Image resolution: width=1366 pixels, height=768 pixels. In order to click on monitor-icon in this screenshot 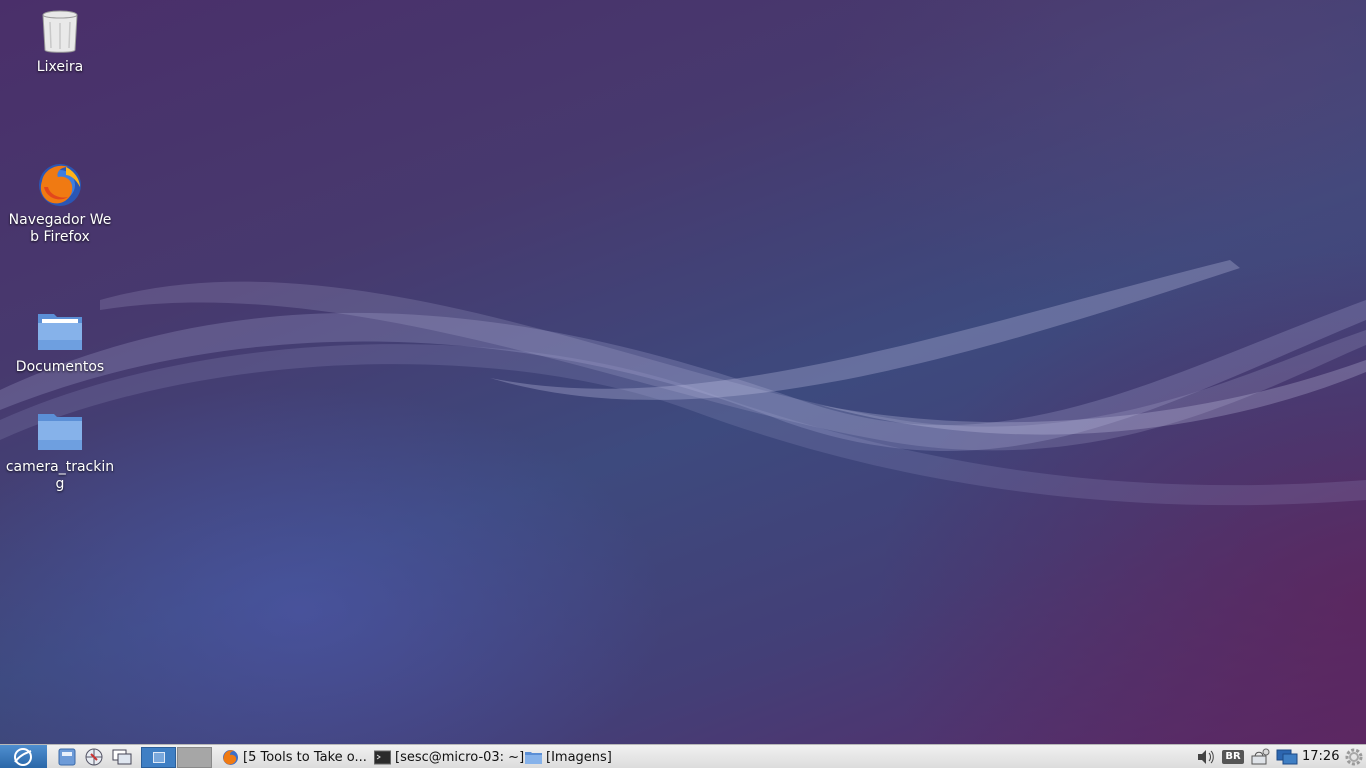, I will do `click(1287, 757)`.